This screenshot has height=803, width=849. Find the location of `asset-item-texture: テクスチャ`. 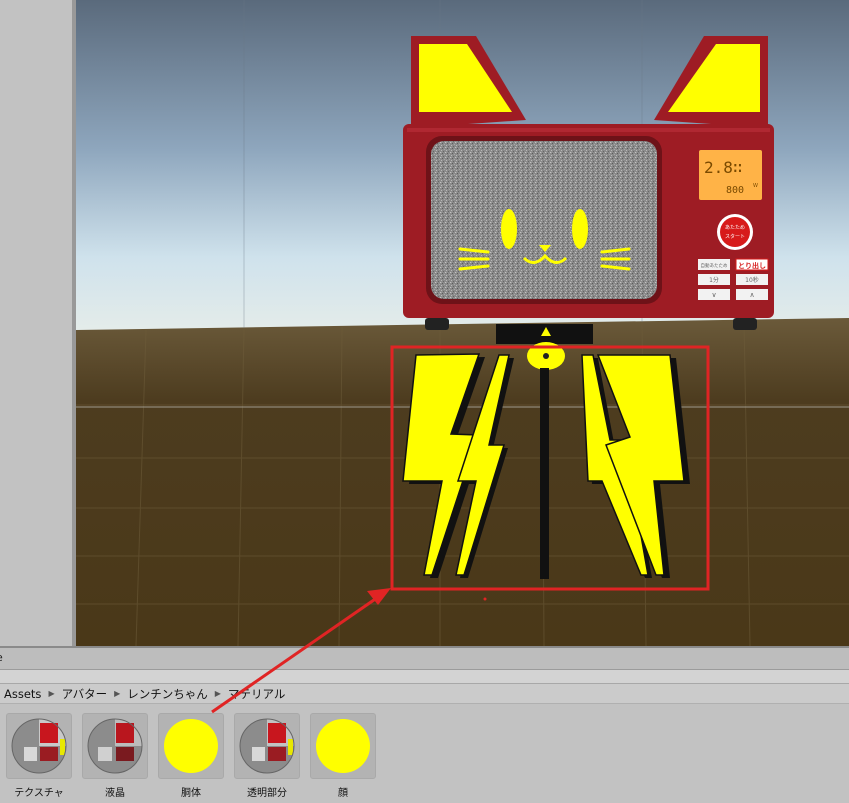

asset-item-texture: テクスチャ is located at coordinates (39, 756).